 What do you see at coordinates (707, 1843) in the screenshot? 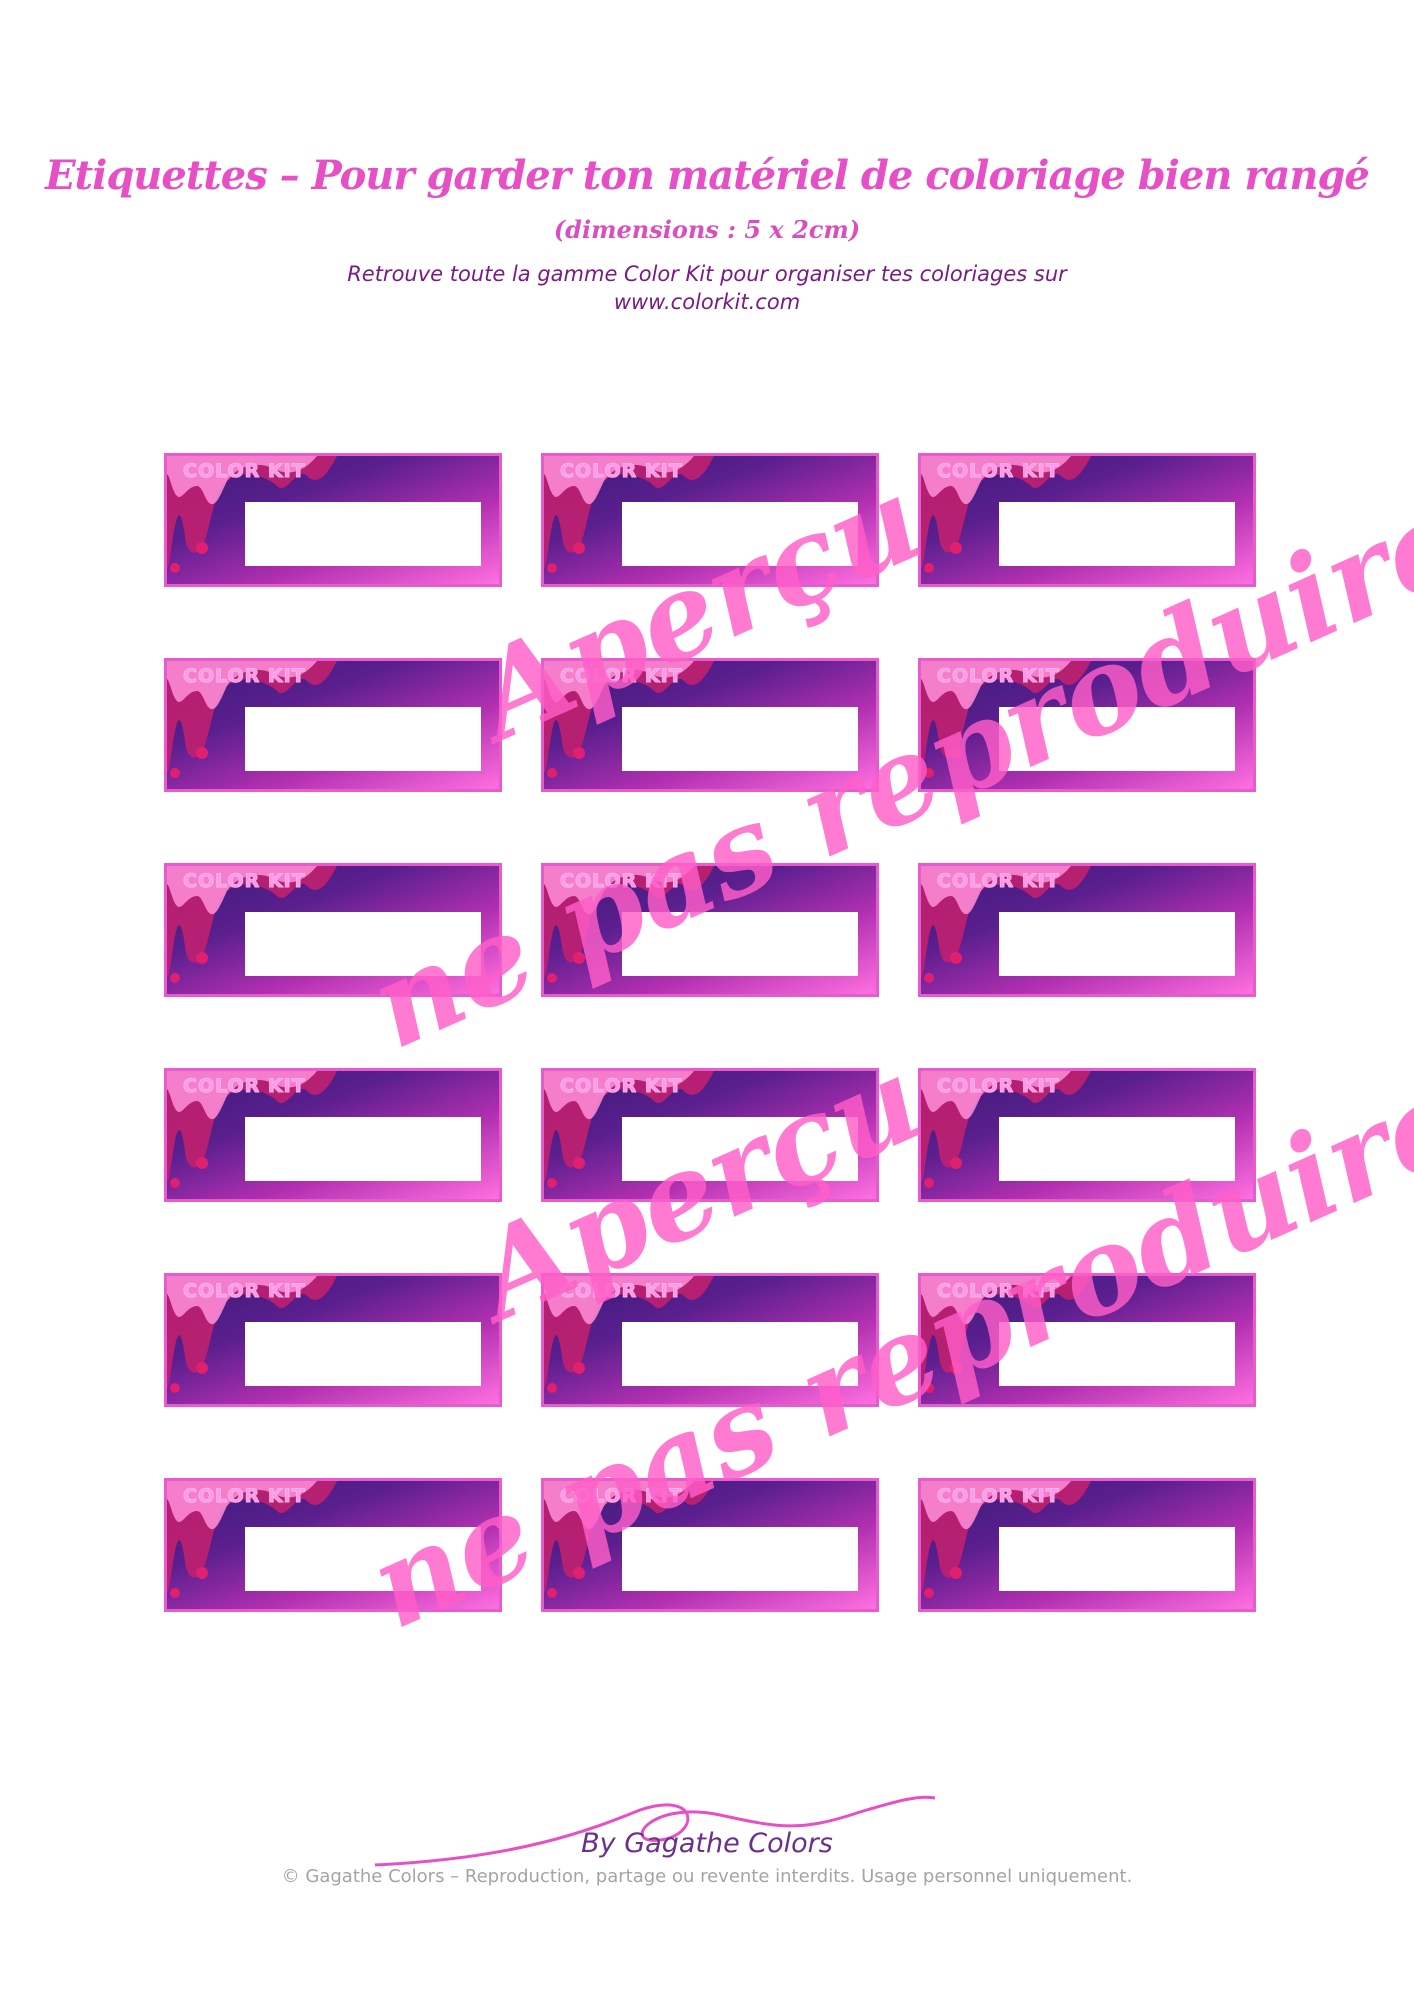
I see `footer-signature: By Gagathe Colors` at bounding box center [707, 1843].